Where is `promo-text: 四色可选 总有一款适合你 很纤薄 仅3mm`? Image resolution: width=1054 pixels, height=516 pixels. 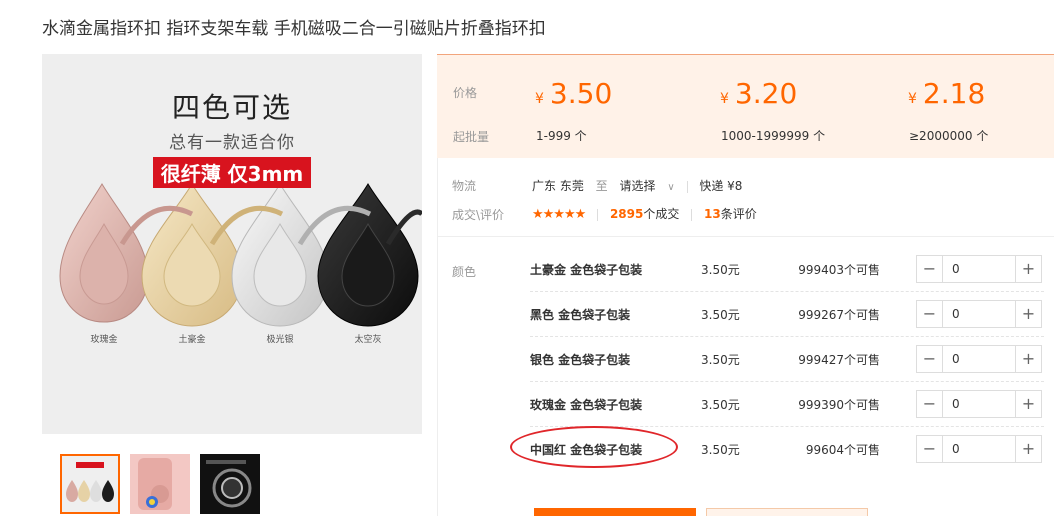
promo-text: 四色可选 总有一款适合你 很纤薄 仅3mm is located at coordinates (232, 137).